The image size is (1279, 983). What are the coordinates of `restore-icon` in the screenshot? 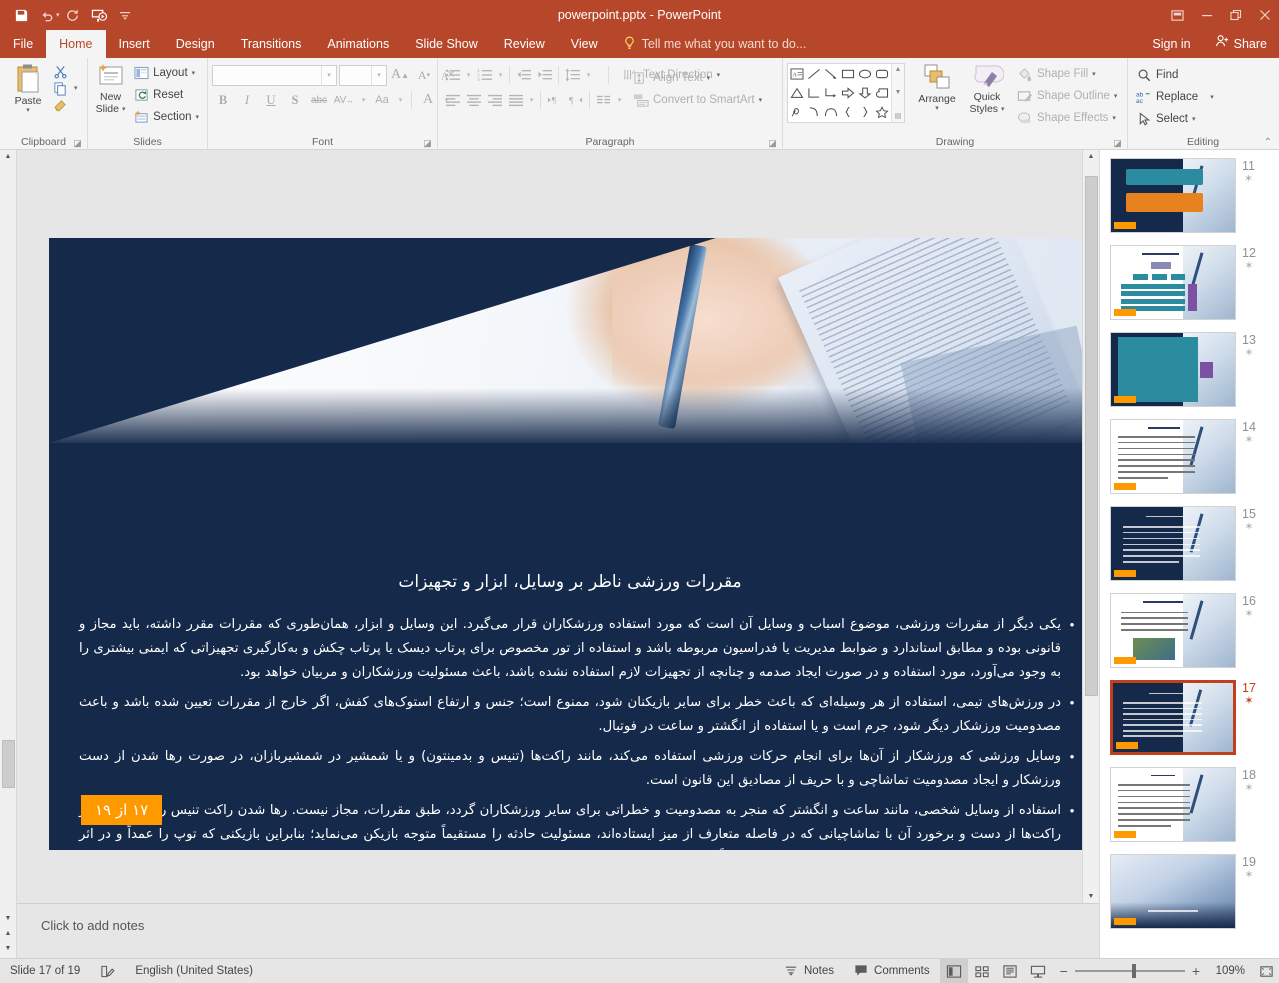 It's located at (1235, 15).